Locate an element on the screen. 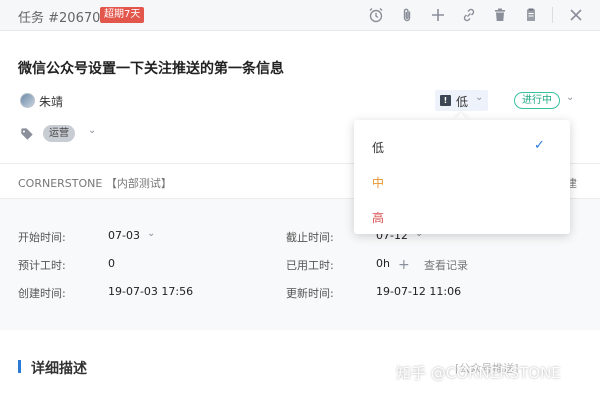  priority-label: 低 is located at coordinates (462, 102).